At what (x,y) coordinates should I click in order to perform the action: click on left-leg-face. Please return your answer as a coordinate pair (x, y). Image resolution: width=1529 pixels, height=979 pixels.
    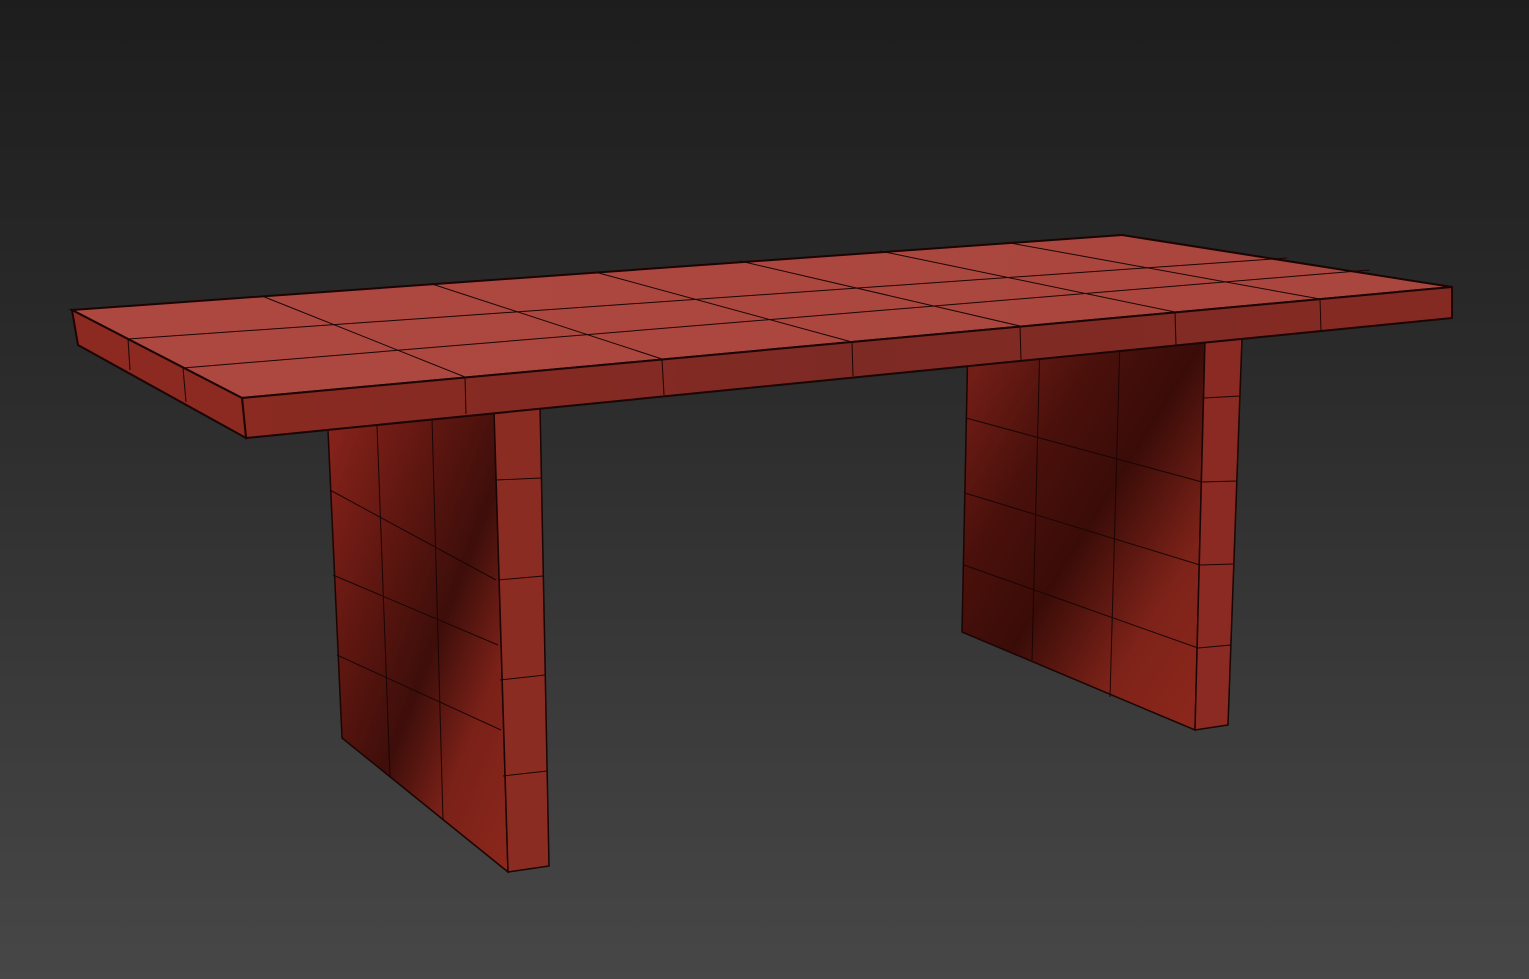
    Looking at the image, I should click on (418, 641).